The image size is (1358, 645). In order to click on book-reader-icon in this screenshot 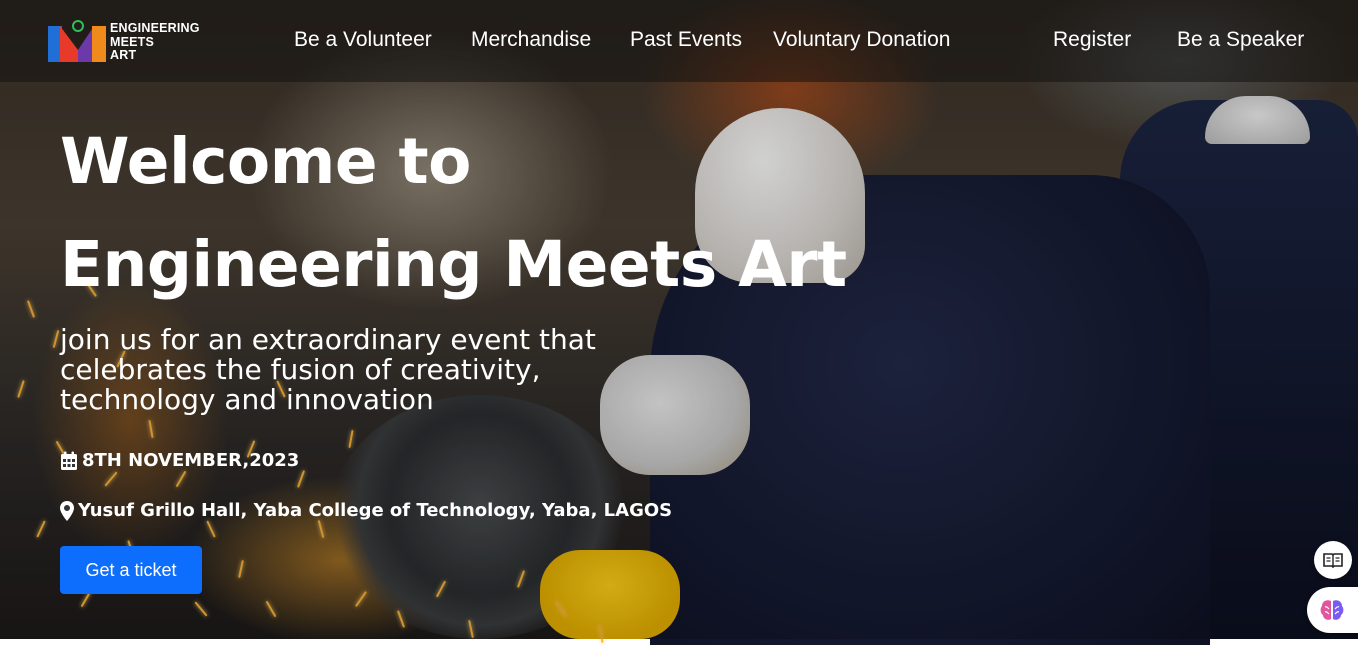, I will do `click(1333, 560)`.